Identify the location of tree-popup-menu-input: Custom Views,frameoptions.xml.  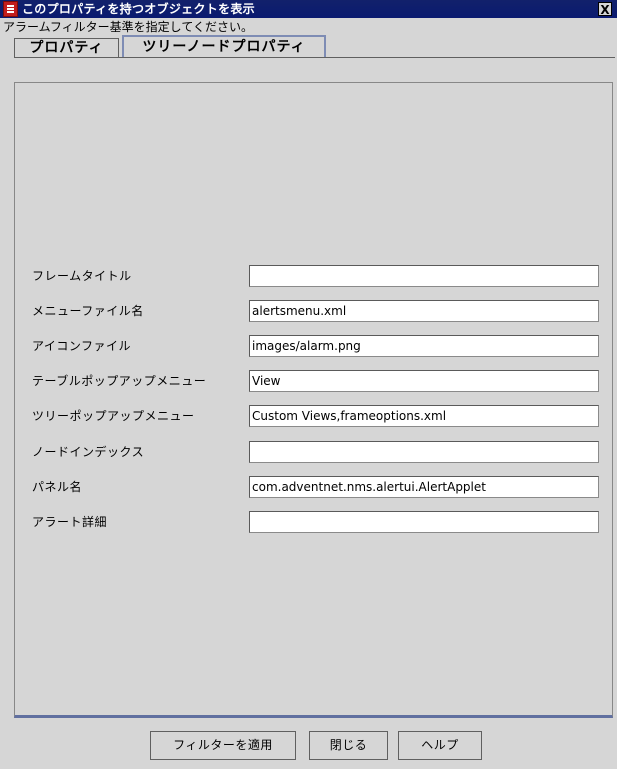
(424, 416).